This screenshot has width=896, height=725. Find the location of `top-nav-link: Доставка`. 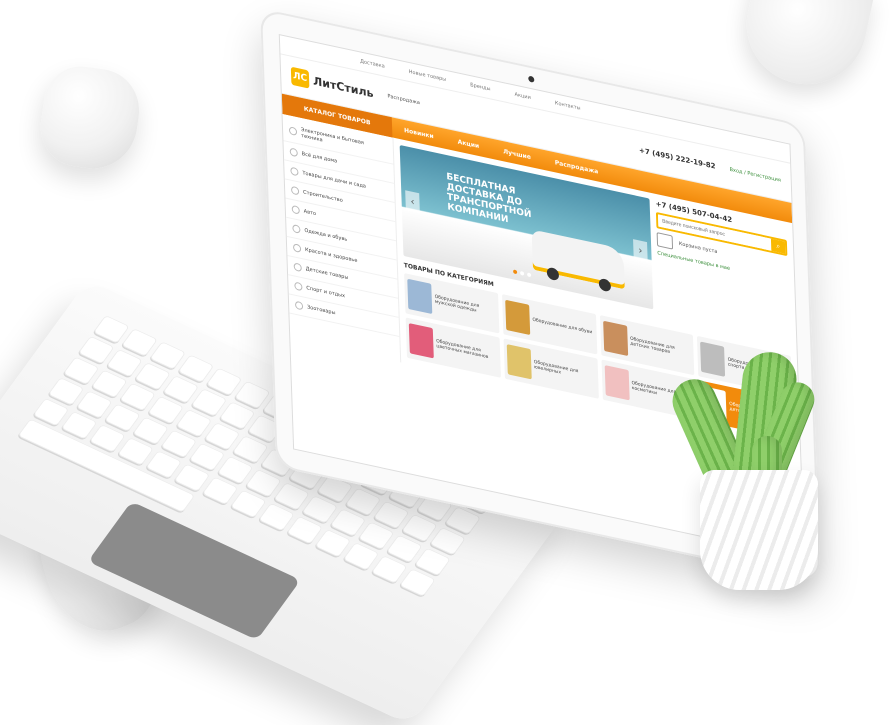

top-nav-link: Доставка is located at coordinates (372, 63).